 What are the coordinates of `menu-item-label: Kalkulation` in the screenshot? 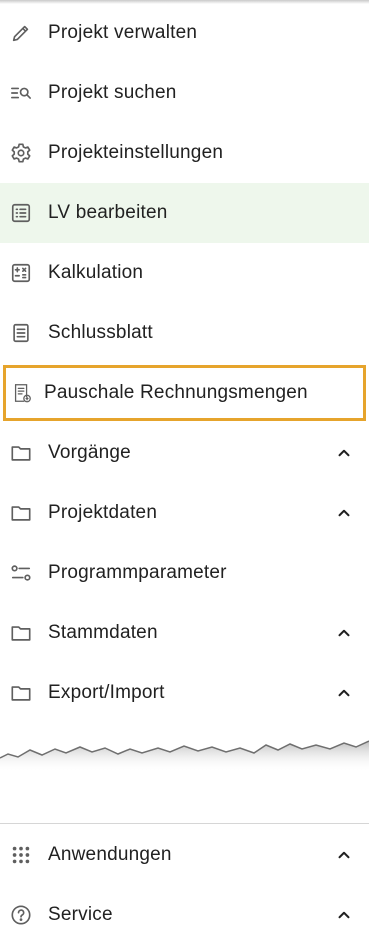 It's located at (96, 272).